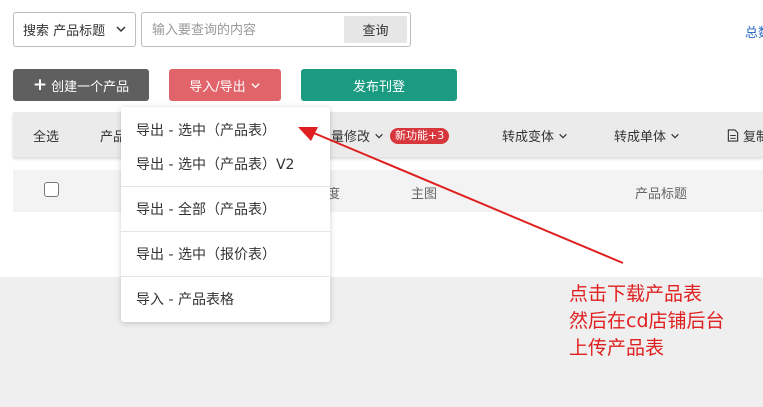 This screenshot has width=763, height=407. What do you see at coordinates (661, 194) in the screenshot?
I see `column-product-title: 产品标题` at bounding box center [661, 194].